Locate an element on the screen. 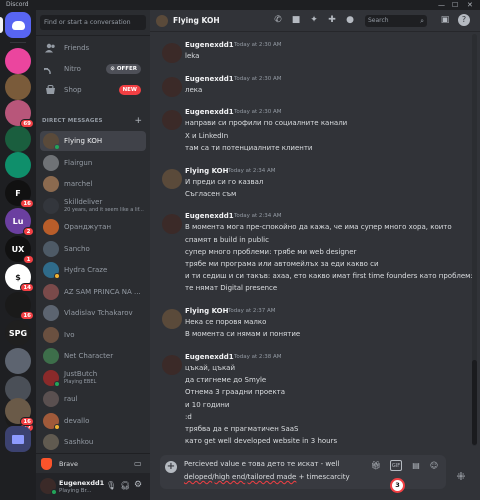 The image size is (480, 500). dm-item: JustButch Playing EBEL is located at coordinates (93, 378).